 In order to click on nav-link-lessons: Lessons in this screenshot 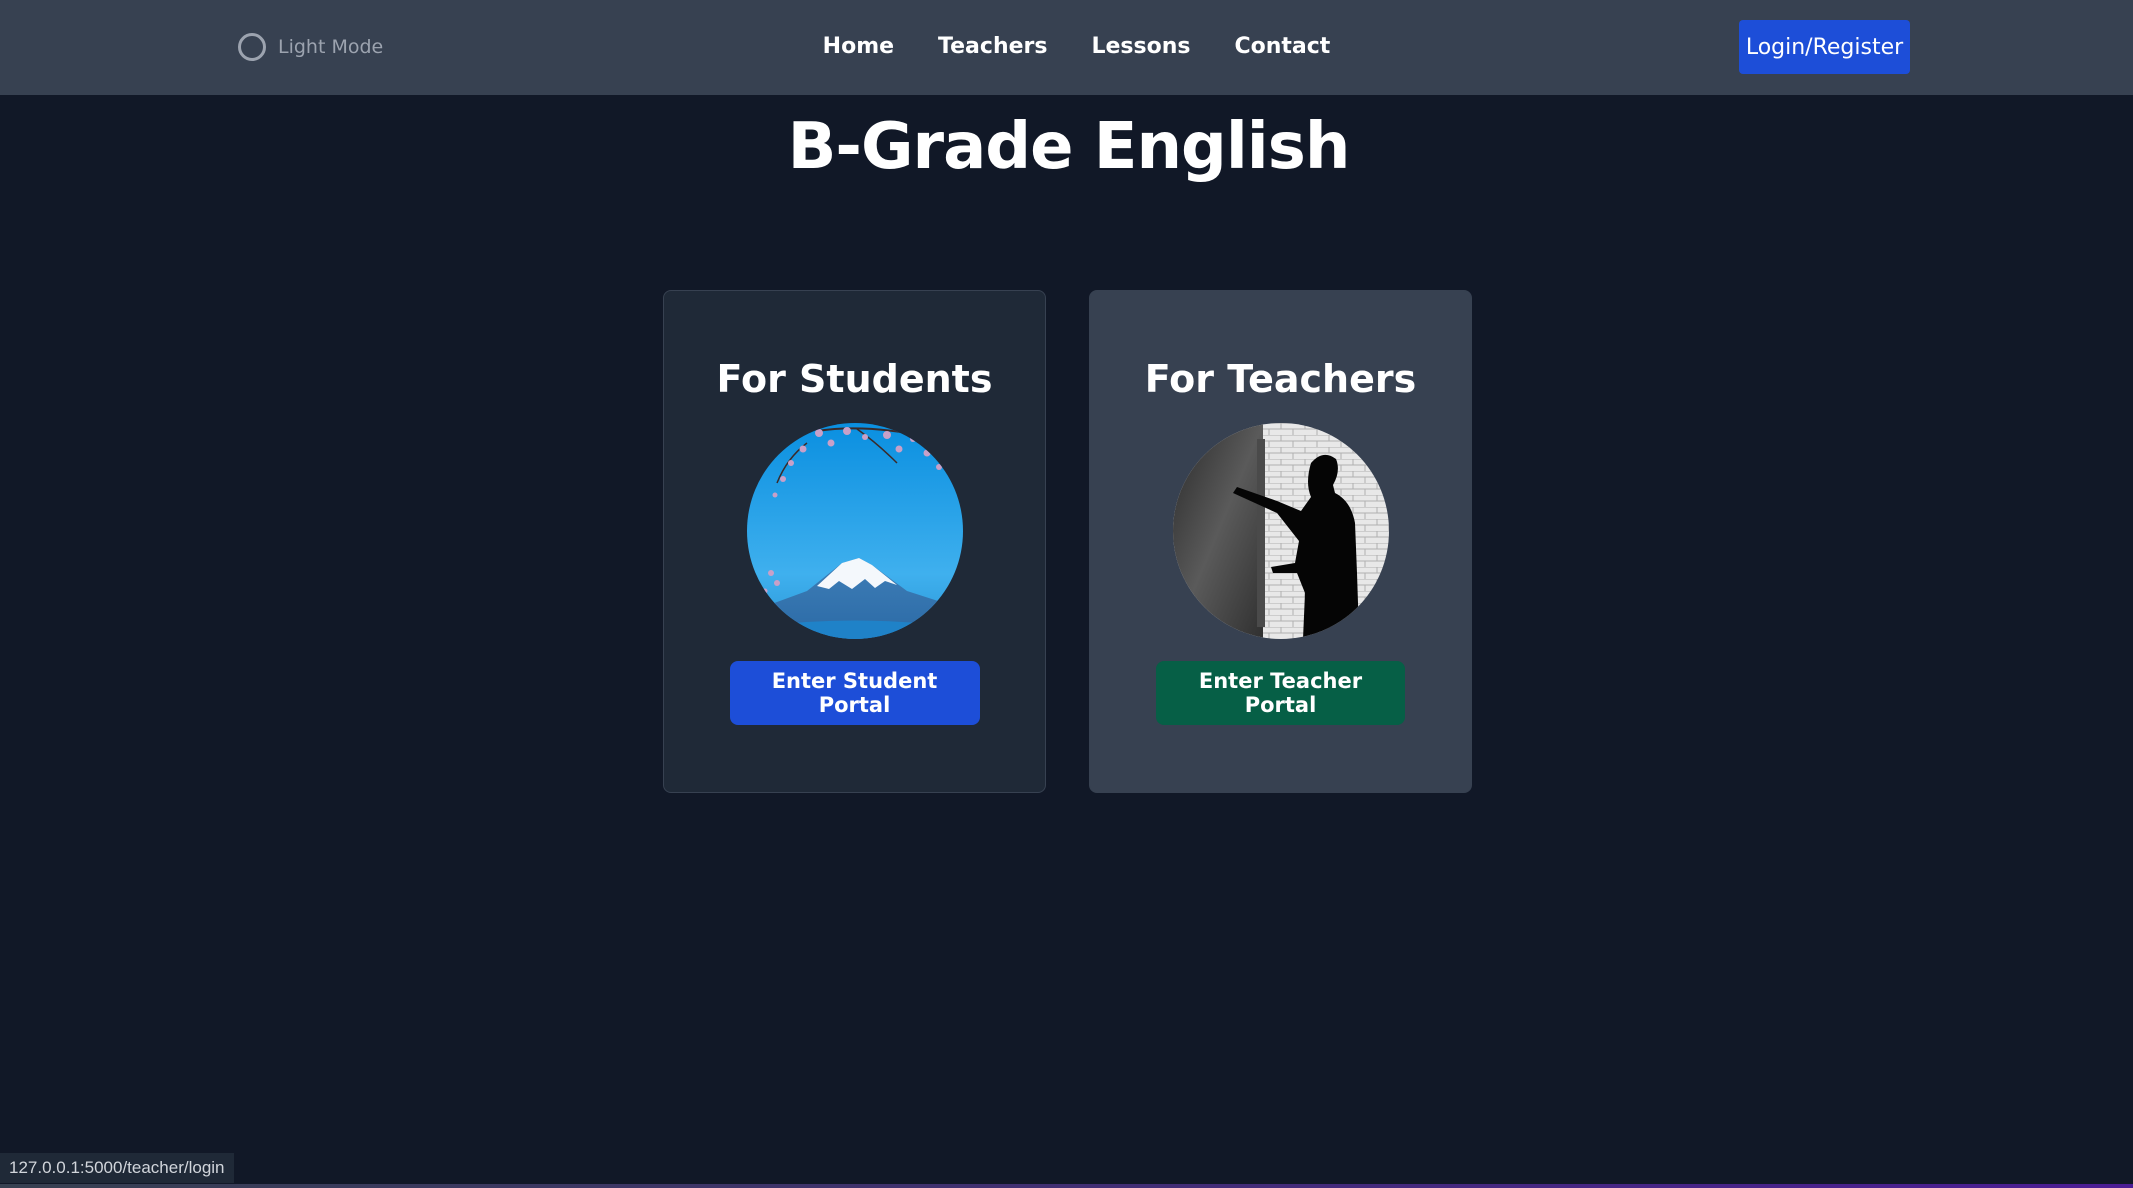, I will do `click(1140, 47)`.